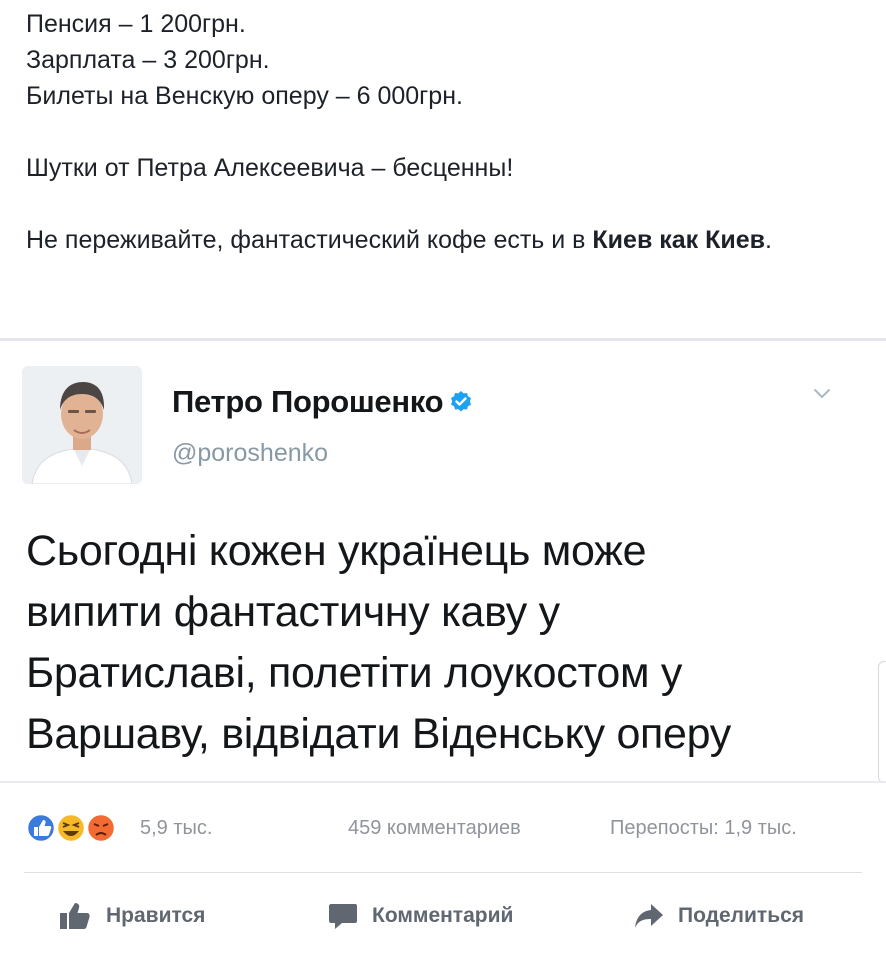  I want to click on verified-badge-icon, so click(461, 401).